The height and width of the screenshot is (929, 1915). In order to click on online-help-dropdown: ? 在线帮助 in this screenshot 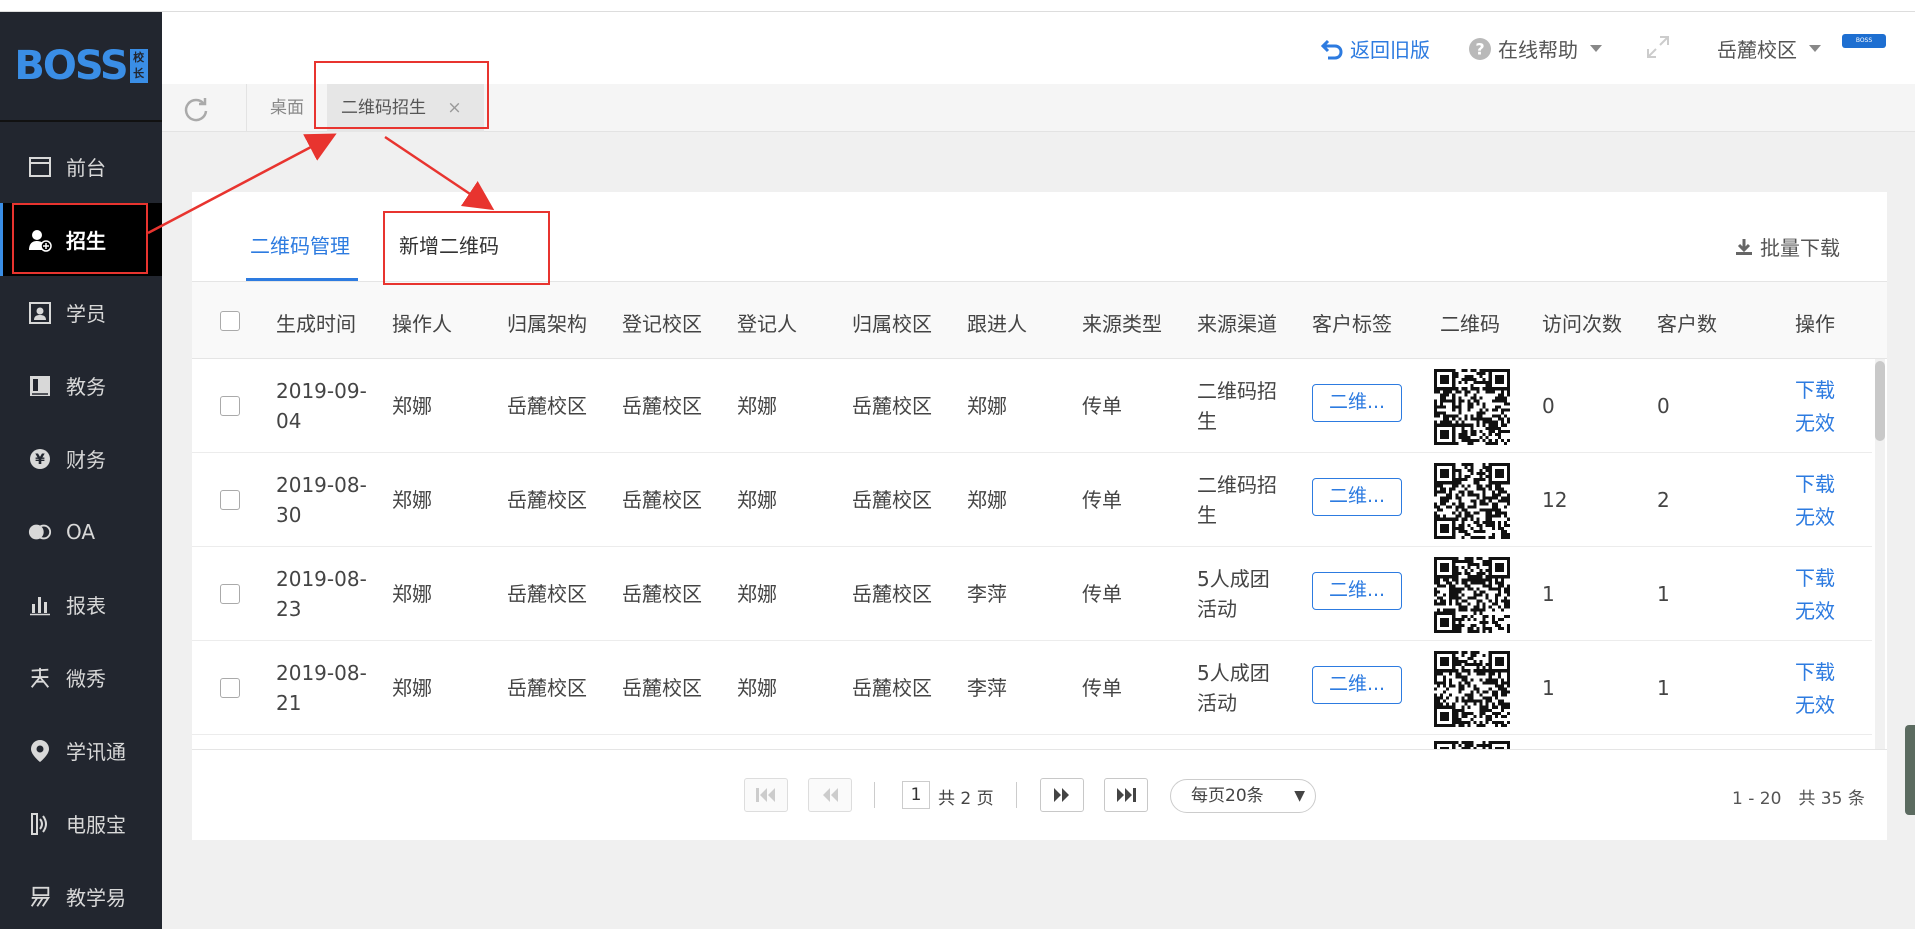, I will do `click(1535, 48)`.